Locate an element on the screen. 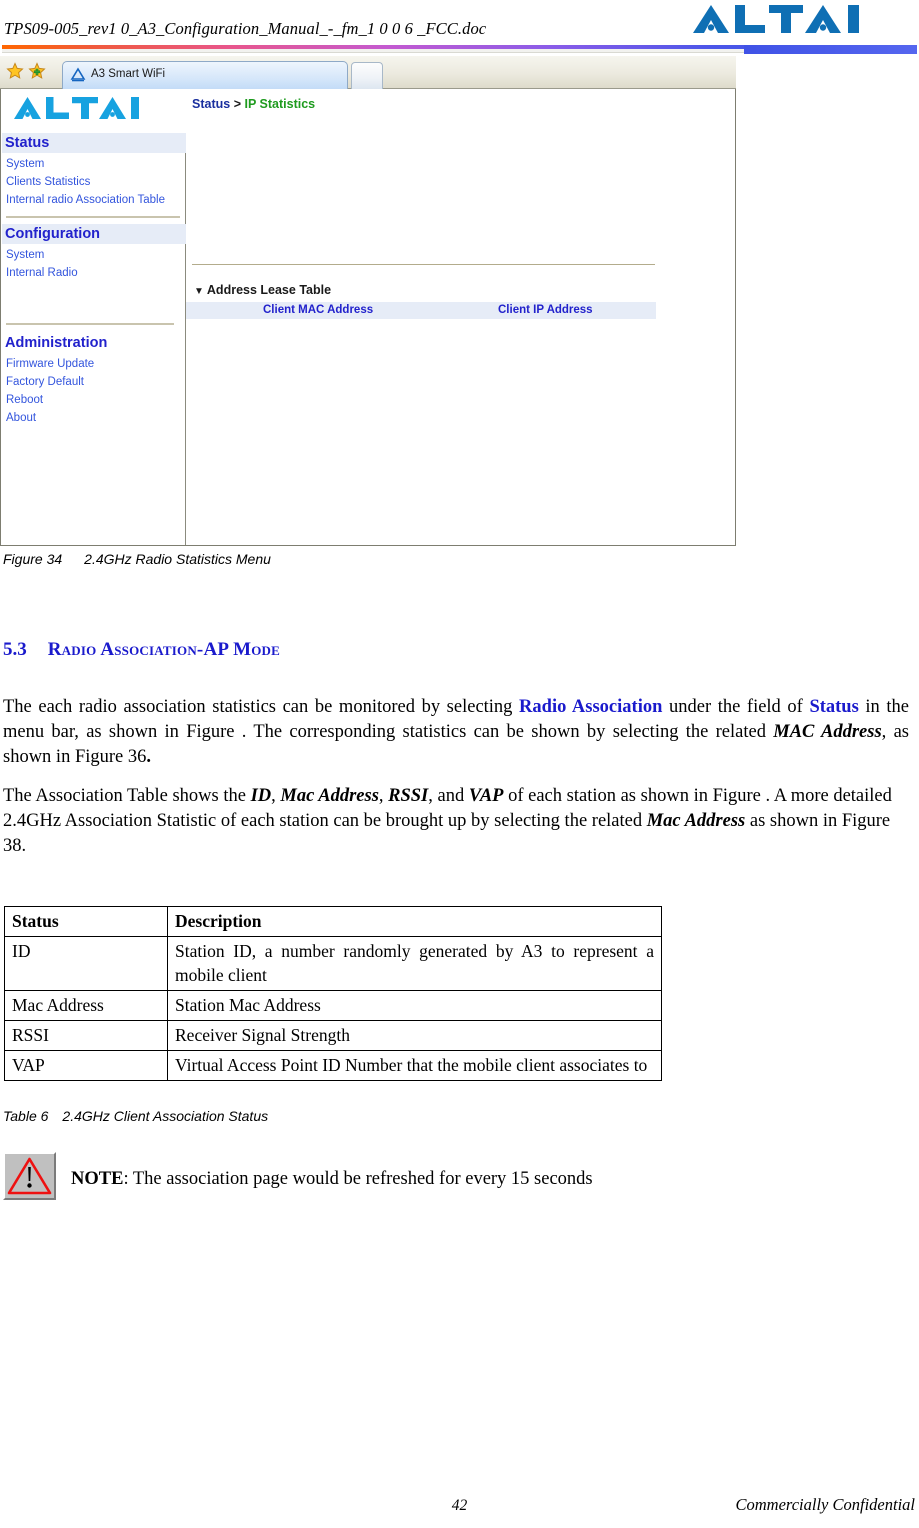  table-header-row: Status Description is located at coordinates (333, 921).